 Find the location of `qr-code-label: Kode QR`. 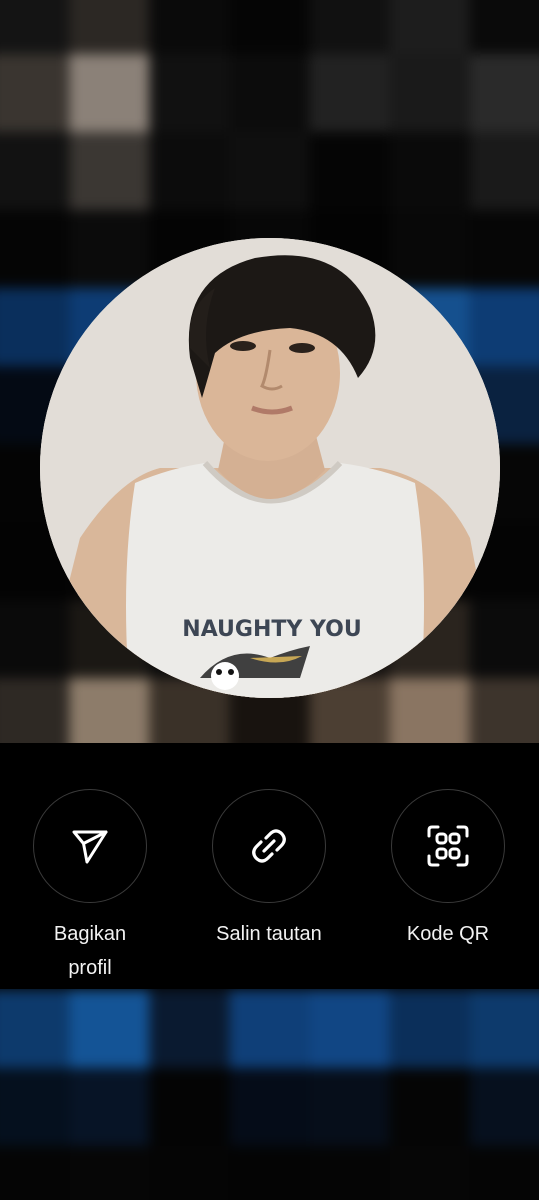

qr-code-label: Kode QR is located at coordinates (448, 934).